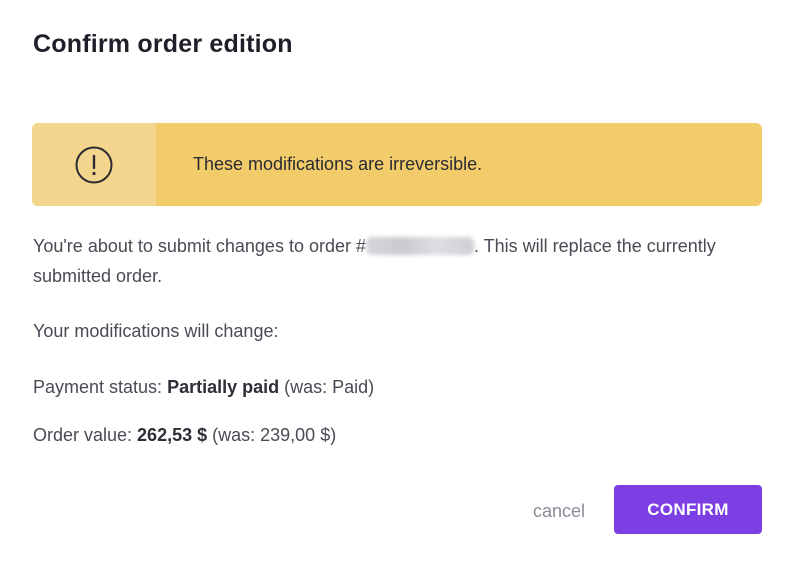 Image resolution: width=792 pixels, height=561 pixels. I want to click on order-value-amount: 262,53 $, so click(172, 435).